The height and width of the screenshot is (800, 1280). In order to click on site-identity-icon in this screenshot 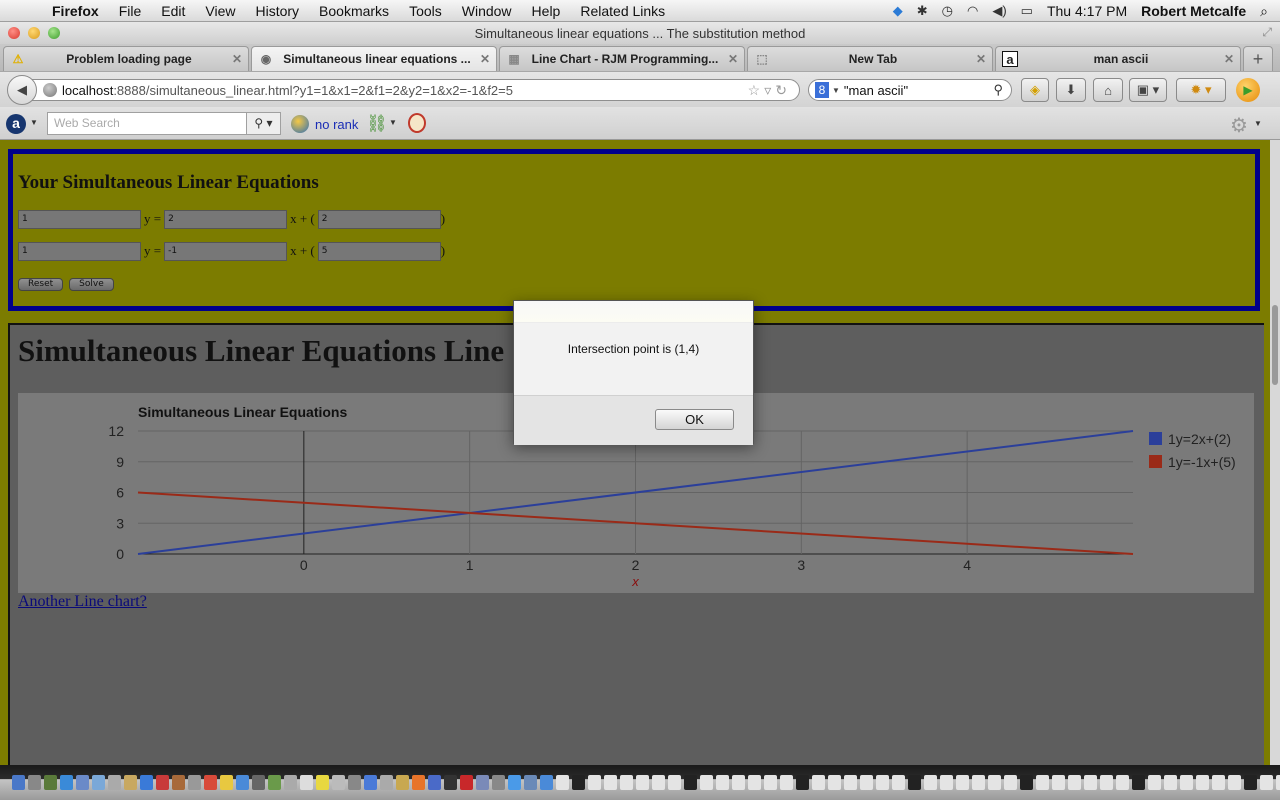, I will do `click(50, 90)`.